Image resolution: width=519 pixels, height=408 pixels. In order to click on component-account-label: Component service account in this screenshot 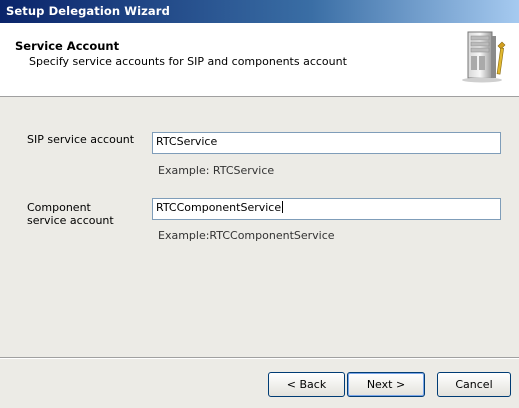, I will do `click(70, 214)`.